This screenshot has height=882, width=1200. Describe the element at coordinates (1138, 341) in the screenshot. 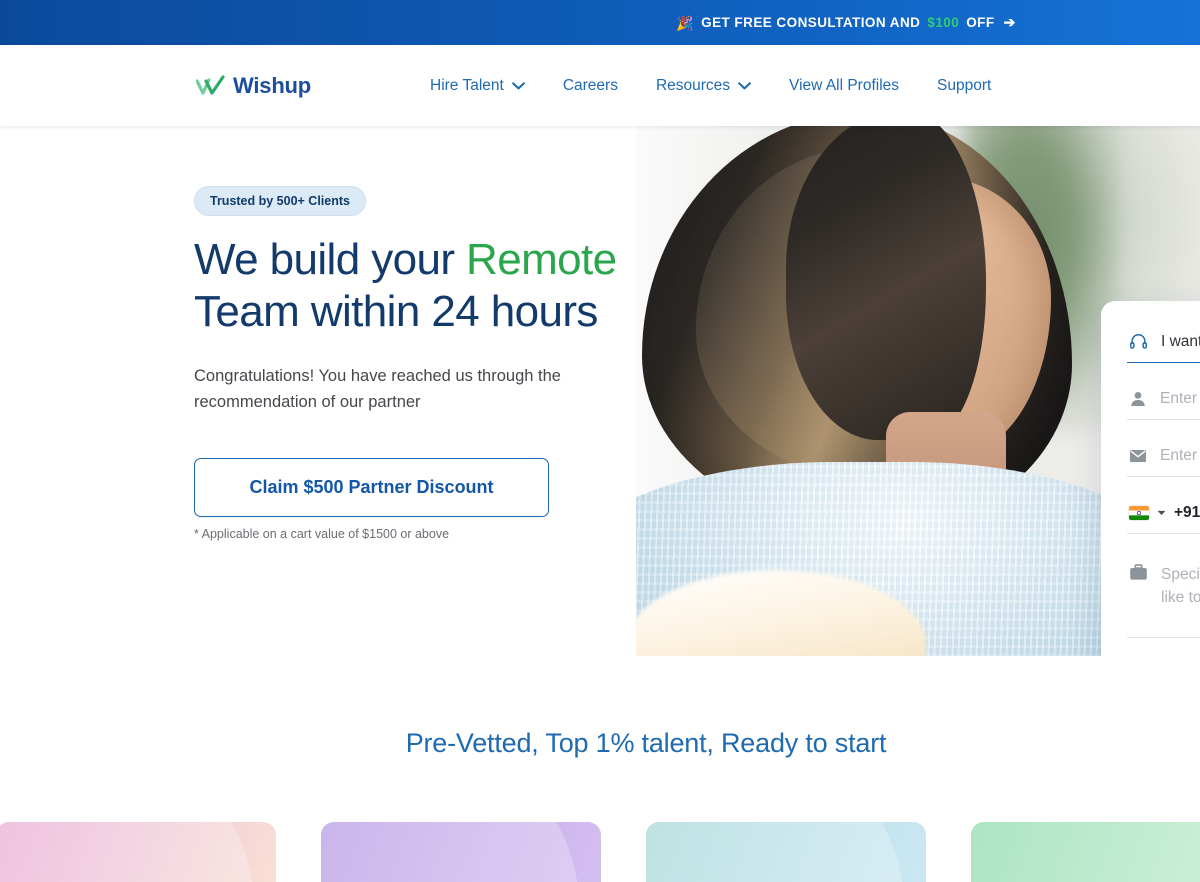

I see `headset-icon` at that location.